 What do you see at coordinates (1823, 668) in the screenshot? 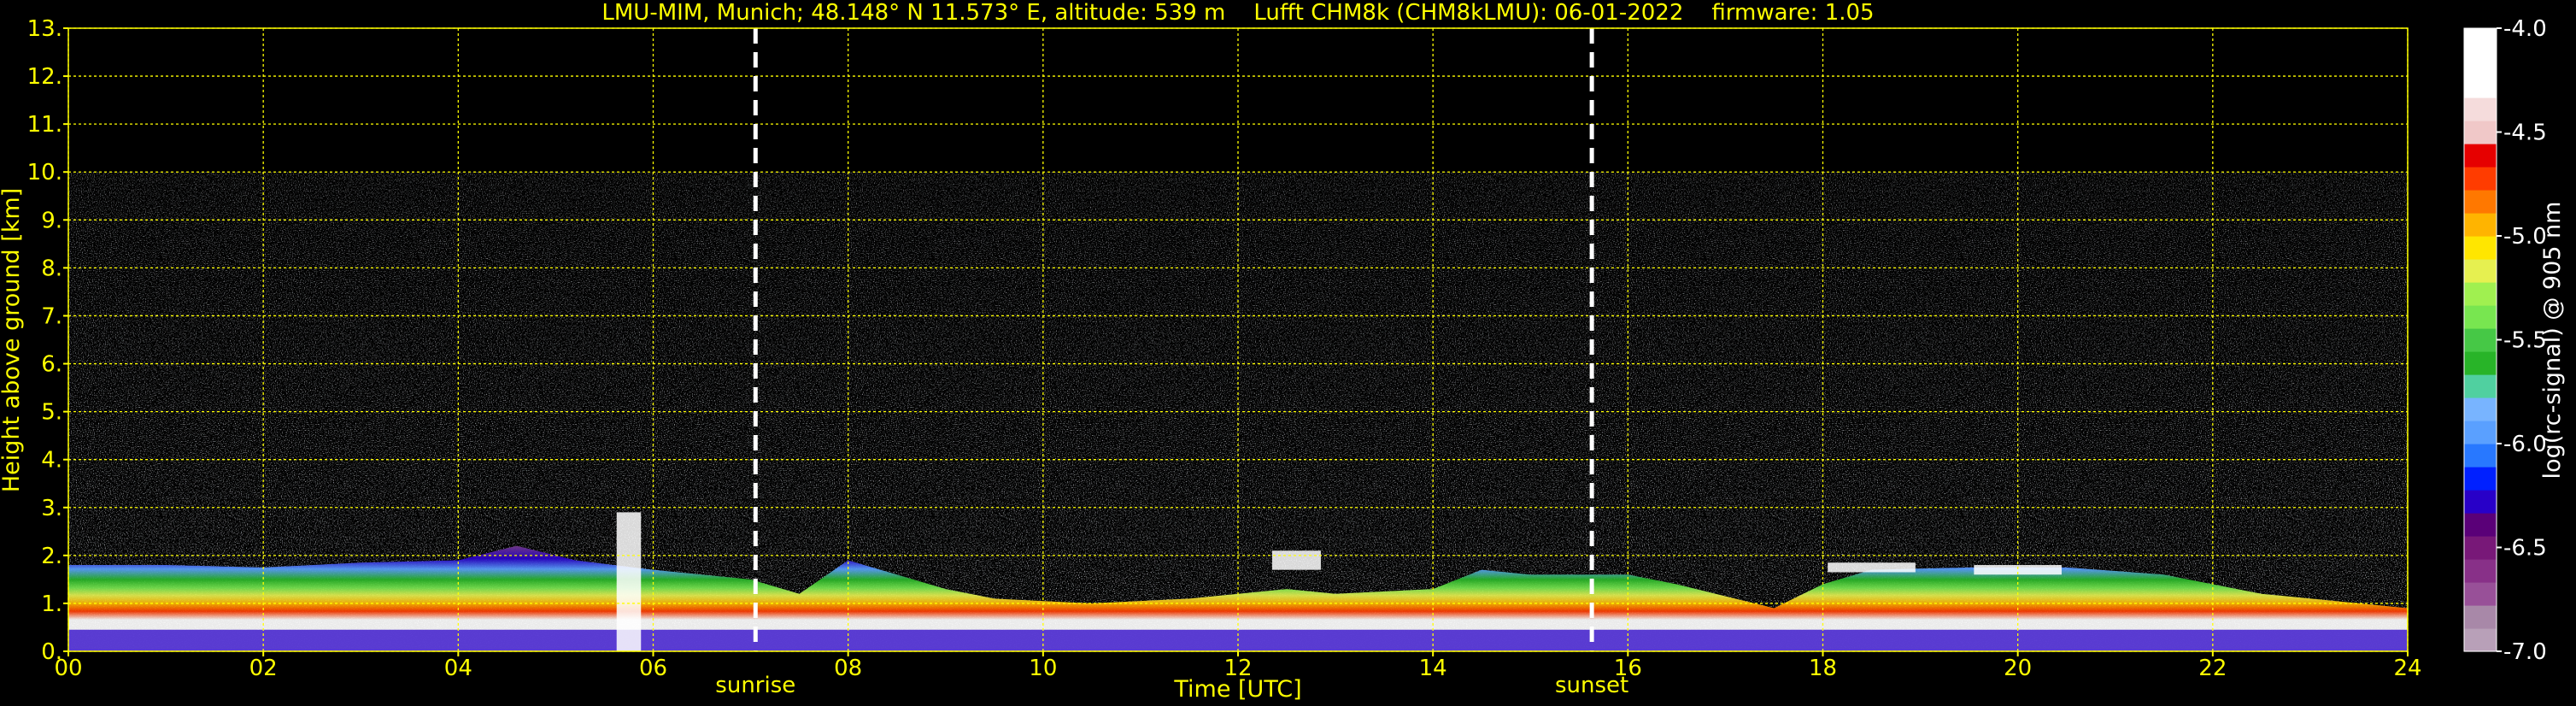
I see `x-tick-label: 18` at bounding box center [1823, 668].